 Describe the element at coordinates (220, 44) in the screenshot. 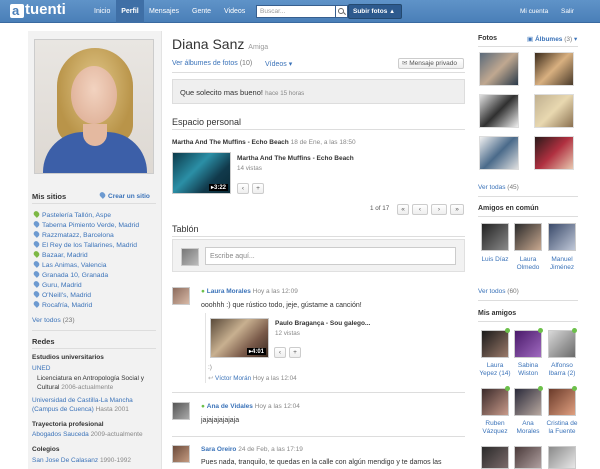

I see `profile-name: Diana Sanz Amiga` at that location.